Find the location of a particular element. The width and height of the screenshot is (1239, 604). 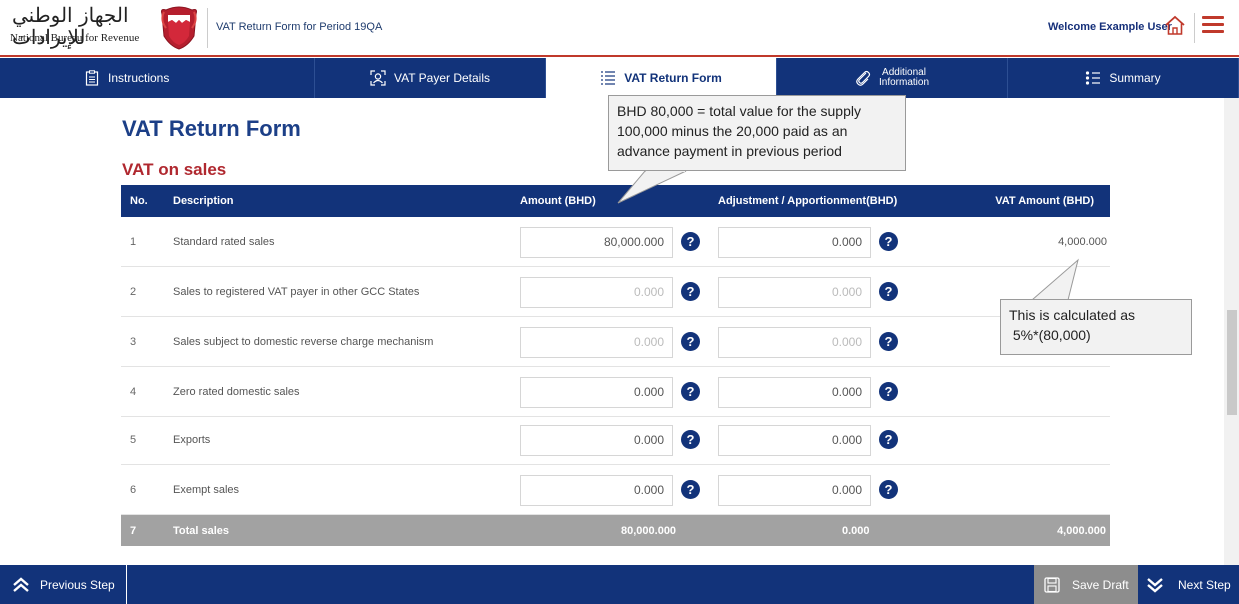

next-step-button: Next Step is located at coordinates (1190, 584).